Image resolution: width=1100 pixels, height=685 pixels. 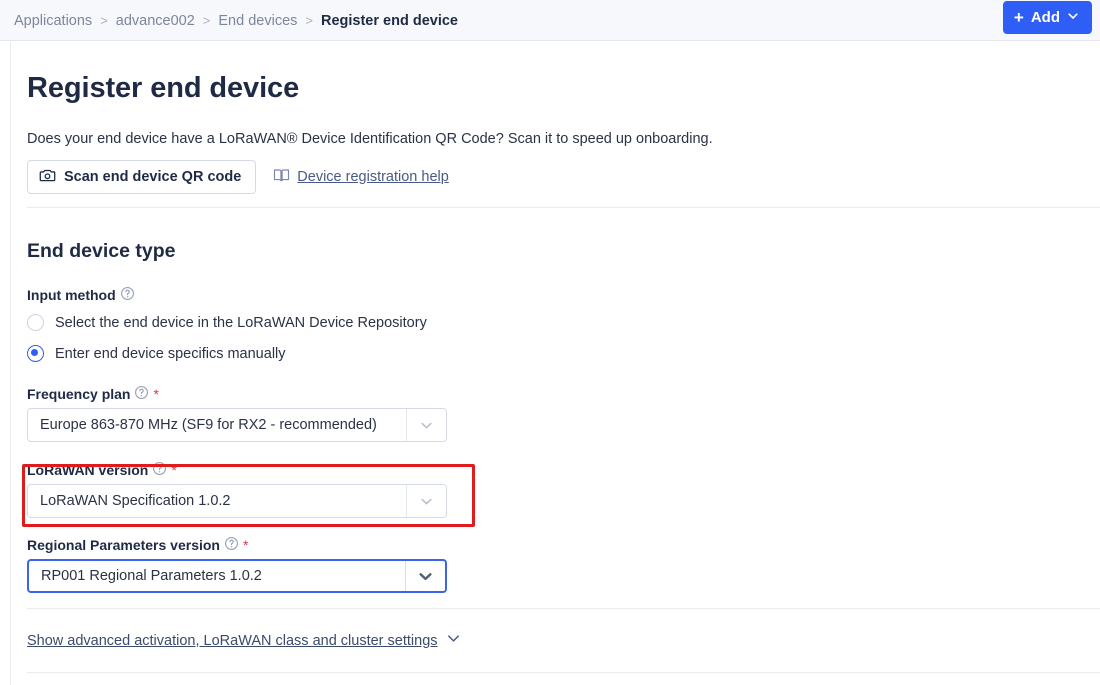 I want to click on scan-qr-code-label: Scan end device QR code, so click(x=153, y=177).